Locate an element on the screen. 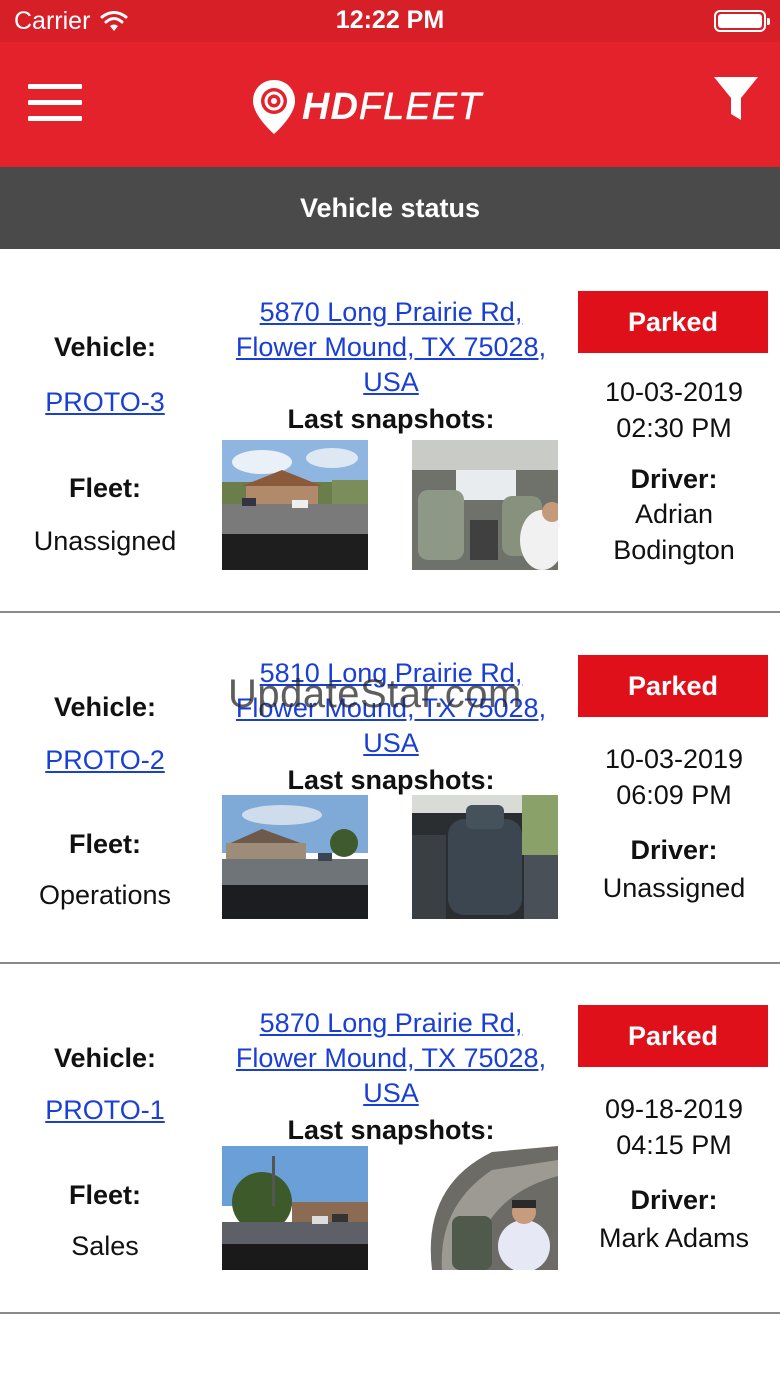 The height and width of the screenshot is (1387, 780). location-pin-icon is located at coordinates (274, 107).